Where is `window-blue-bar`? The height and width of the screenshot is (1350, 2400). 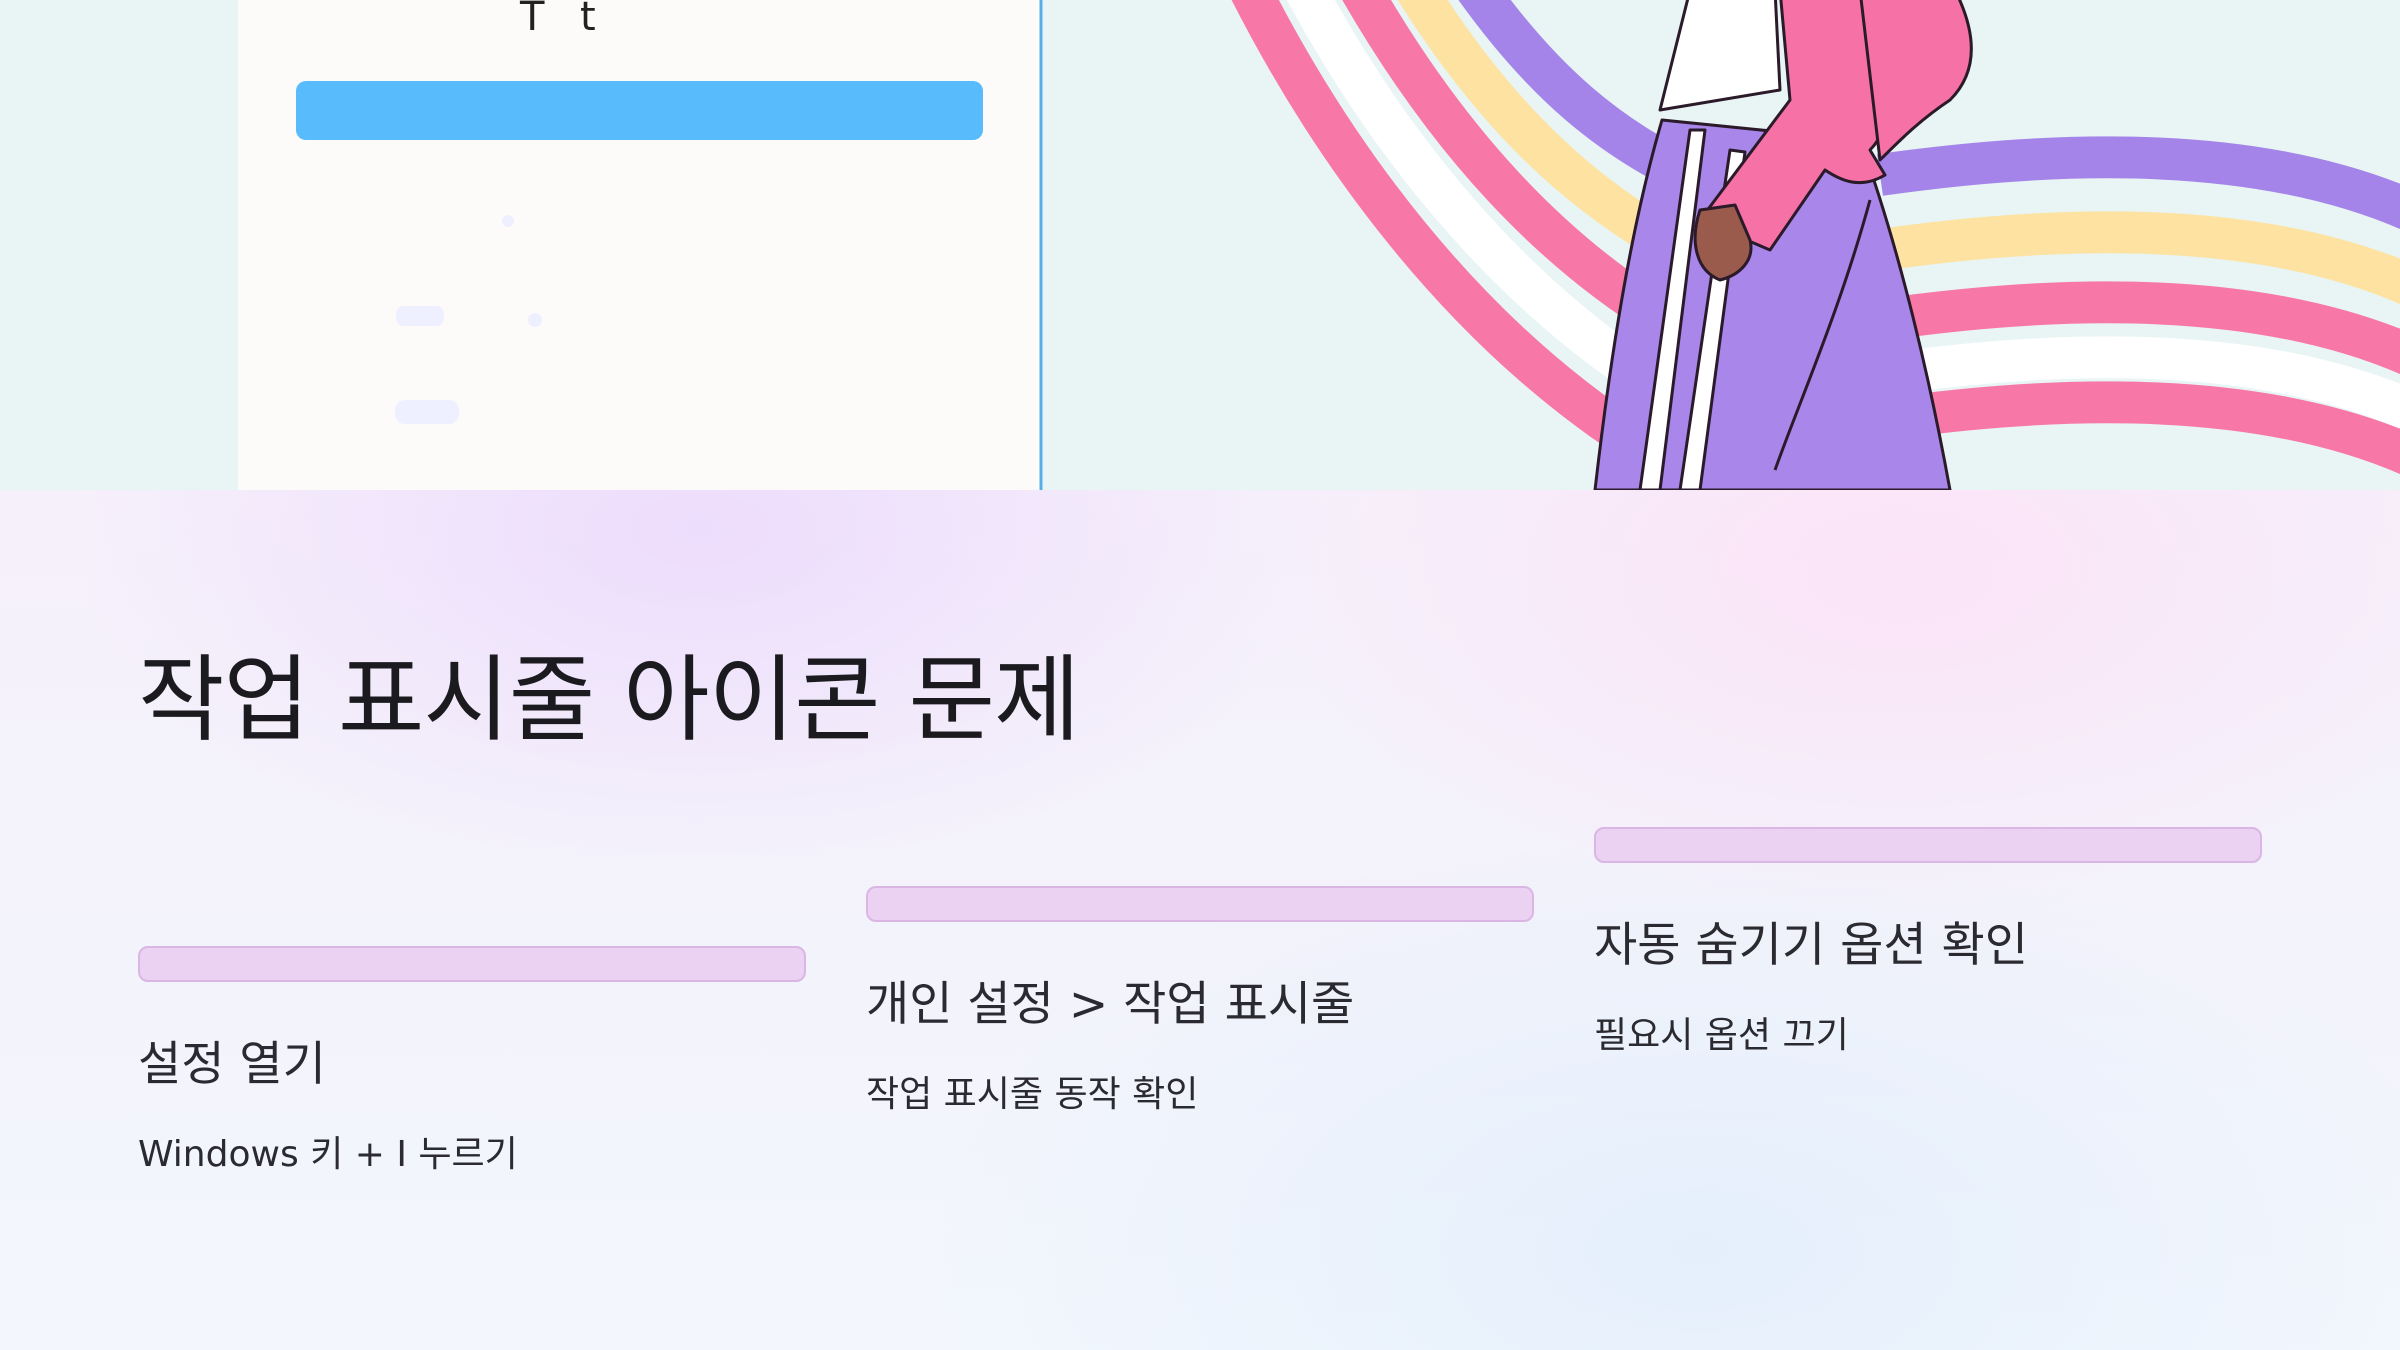 window-blue-bar is located at coordinates (639, 110).